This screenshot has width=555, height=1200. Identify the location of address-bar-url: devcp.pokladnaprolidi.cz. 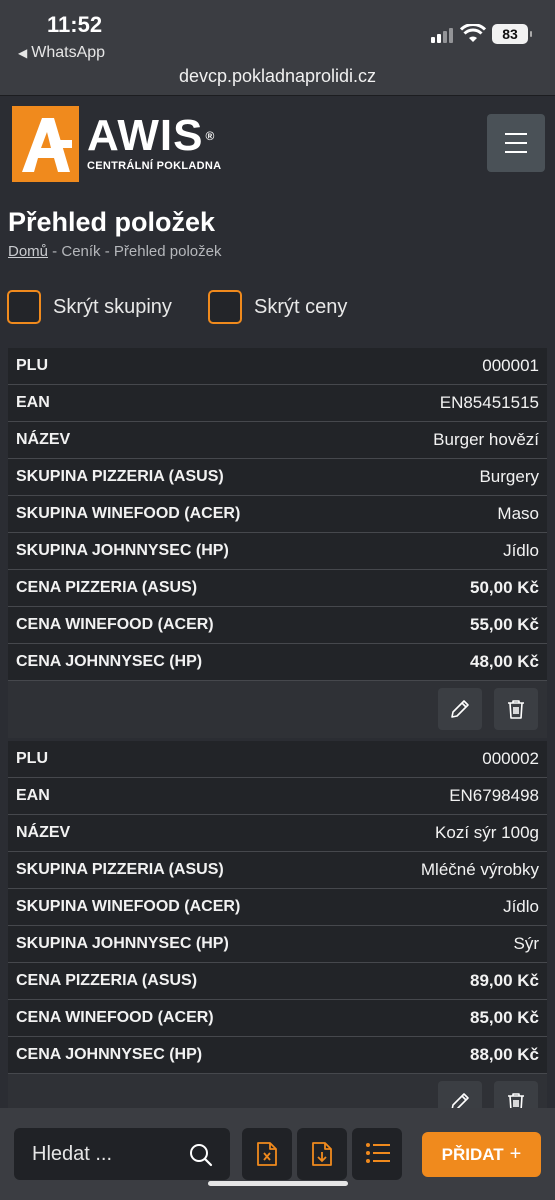
(277, 76).